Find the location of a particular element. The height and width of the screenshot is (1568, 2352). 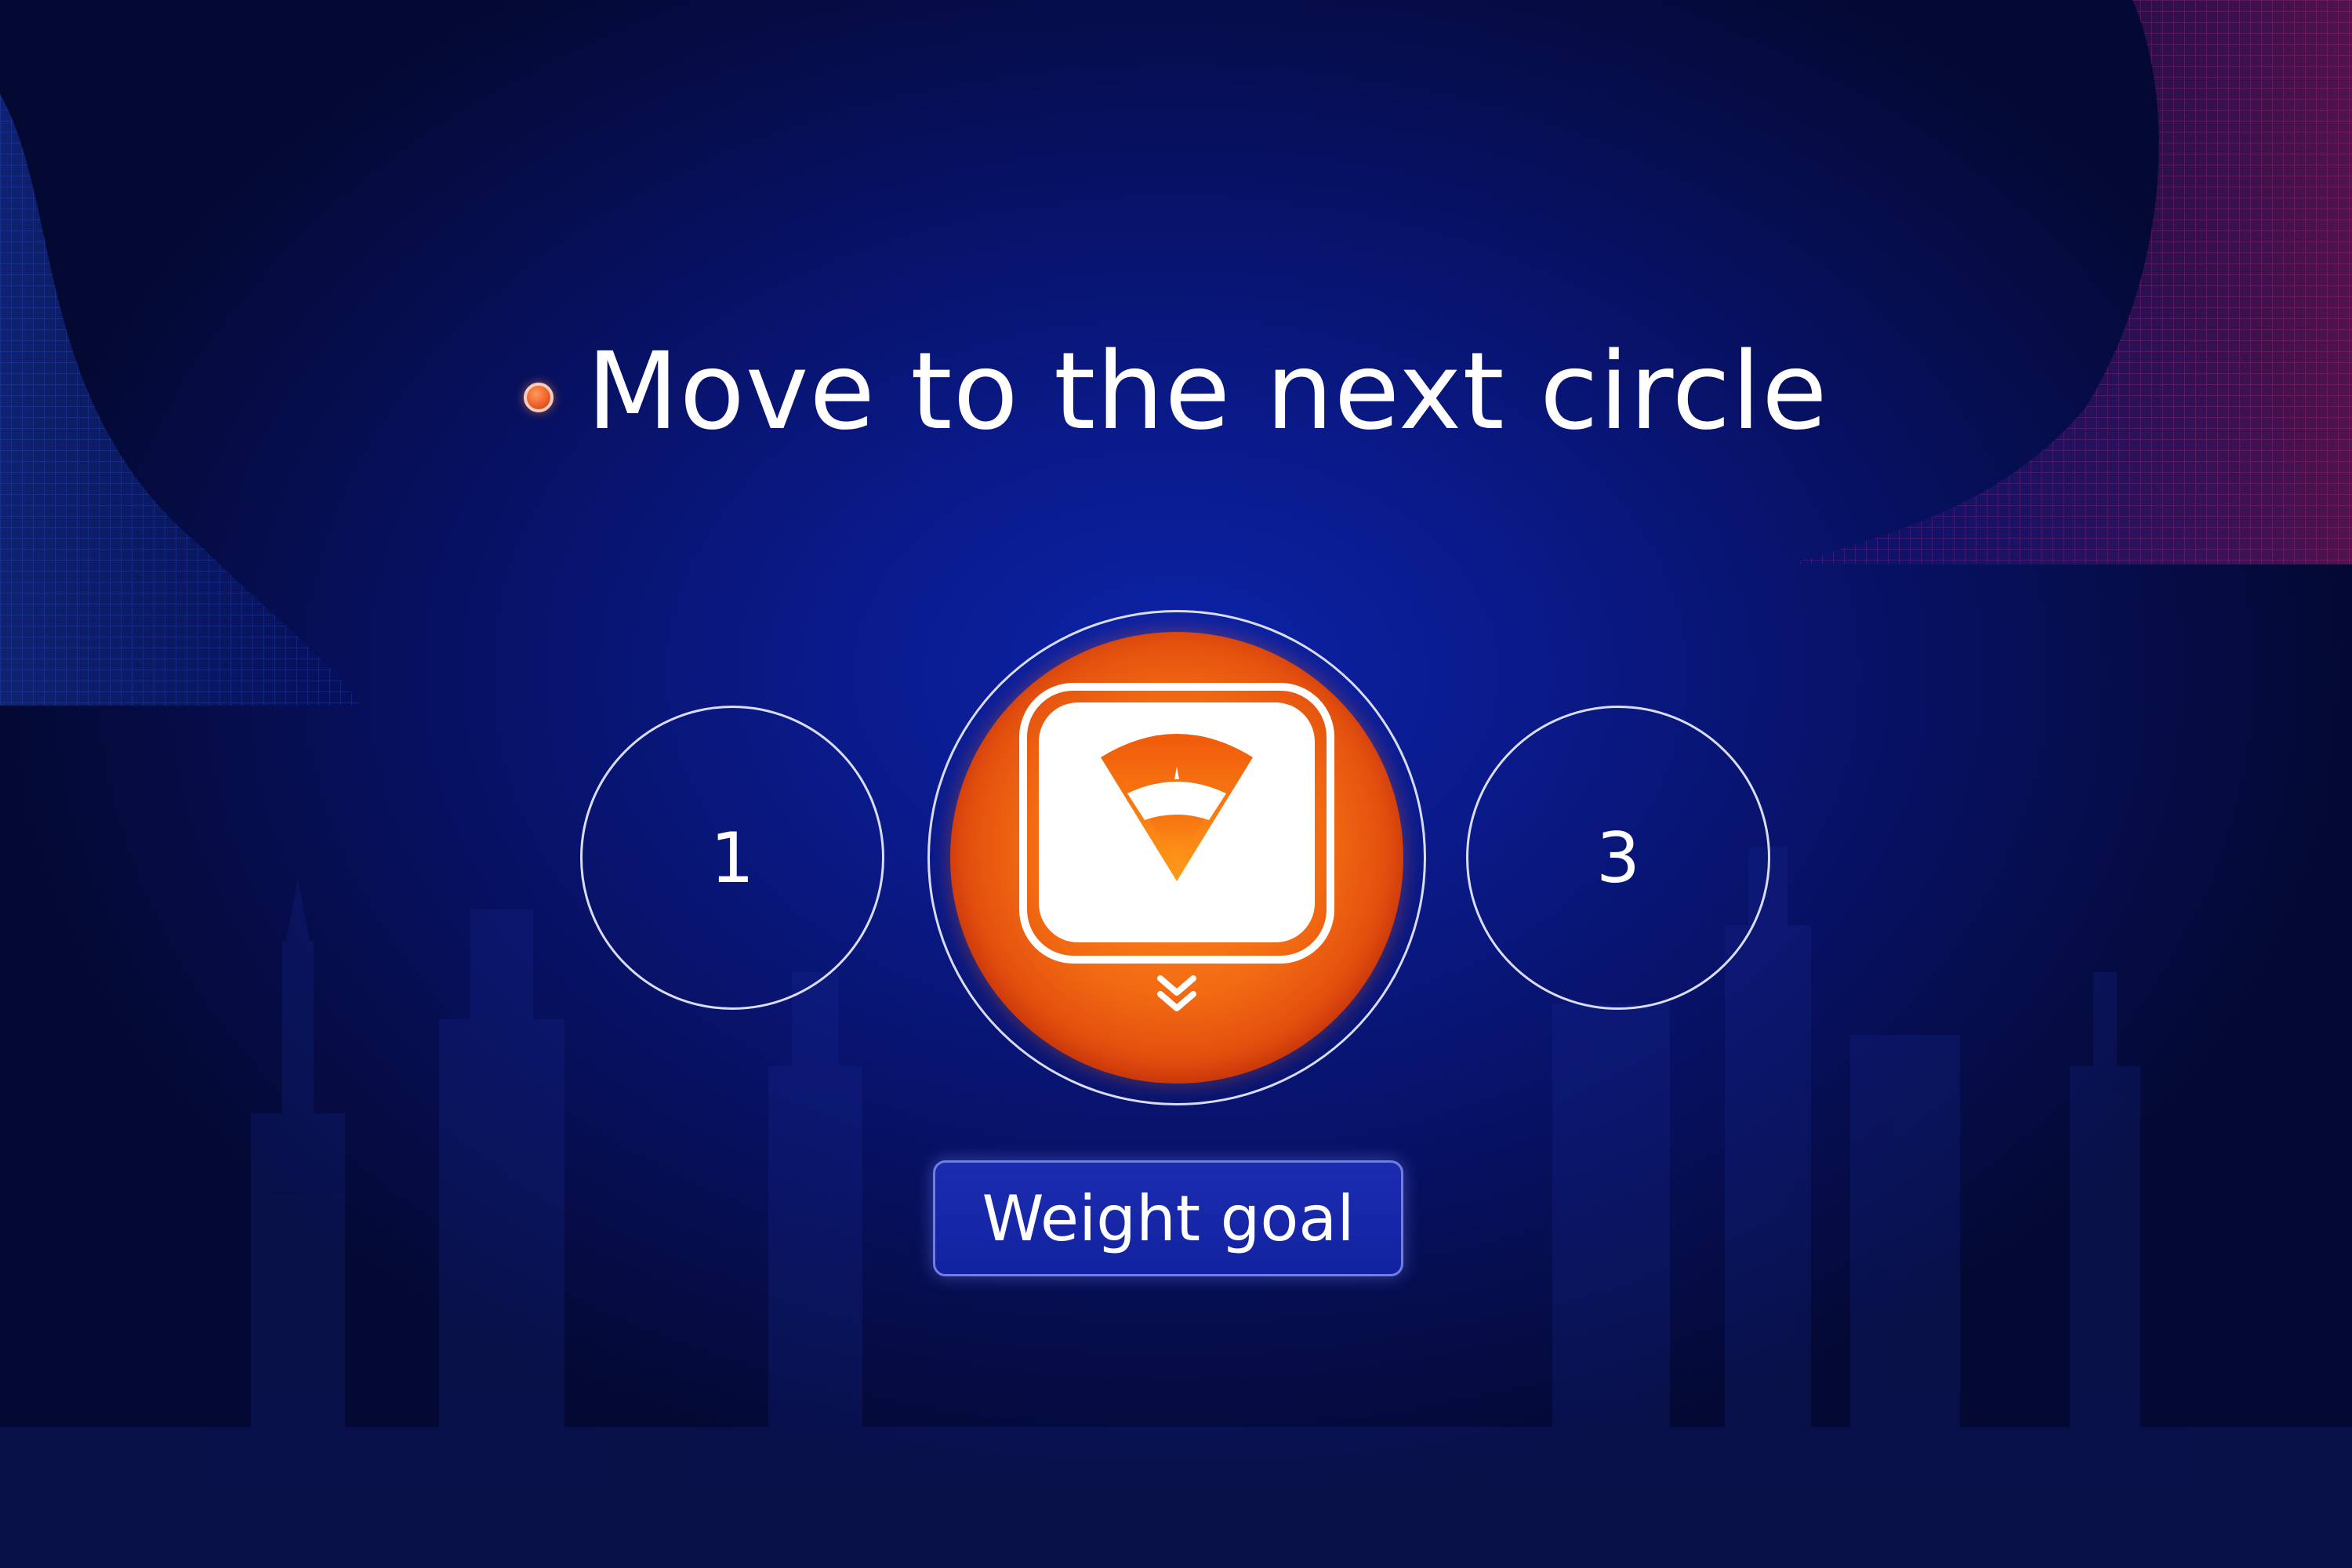

active-step-graphic is located at coordinates (1176, 847).